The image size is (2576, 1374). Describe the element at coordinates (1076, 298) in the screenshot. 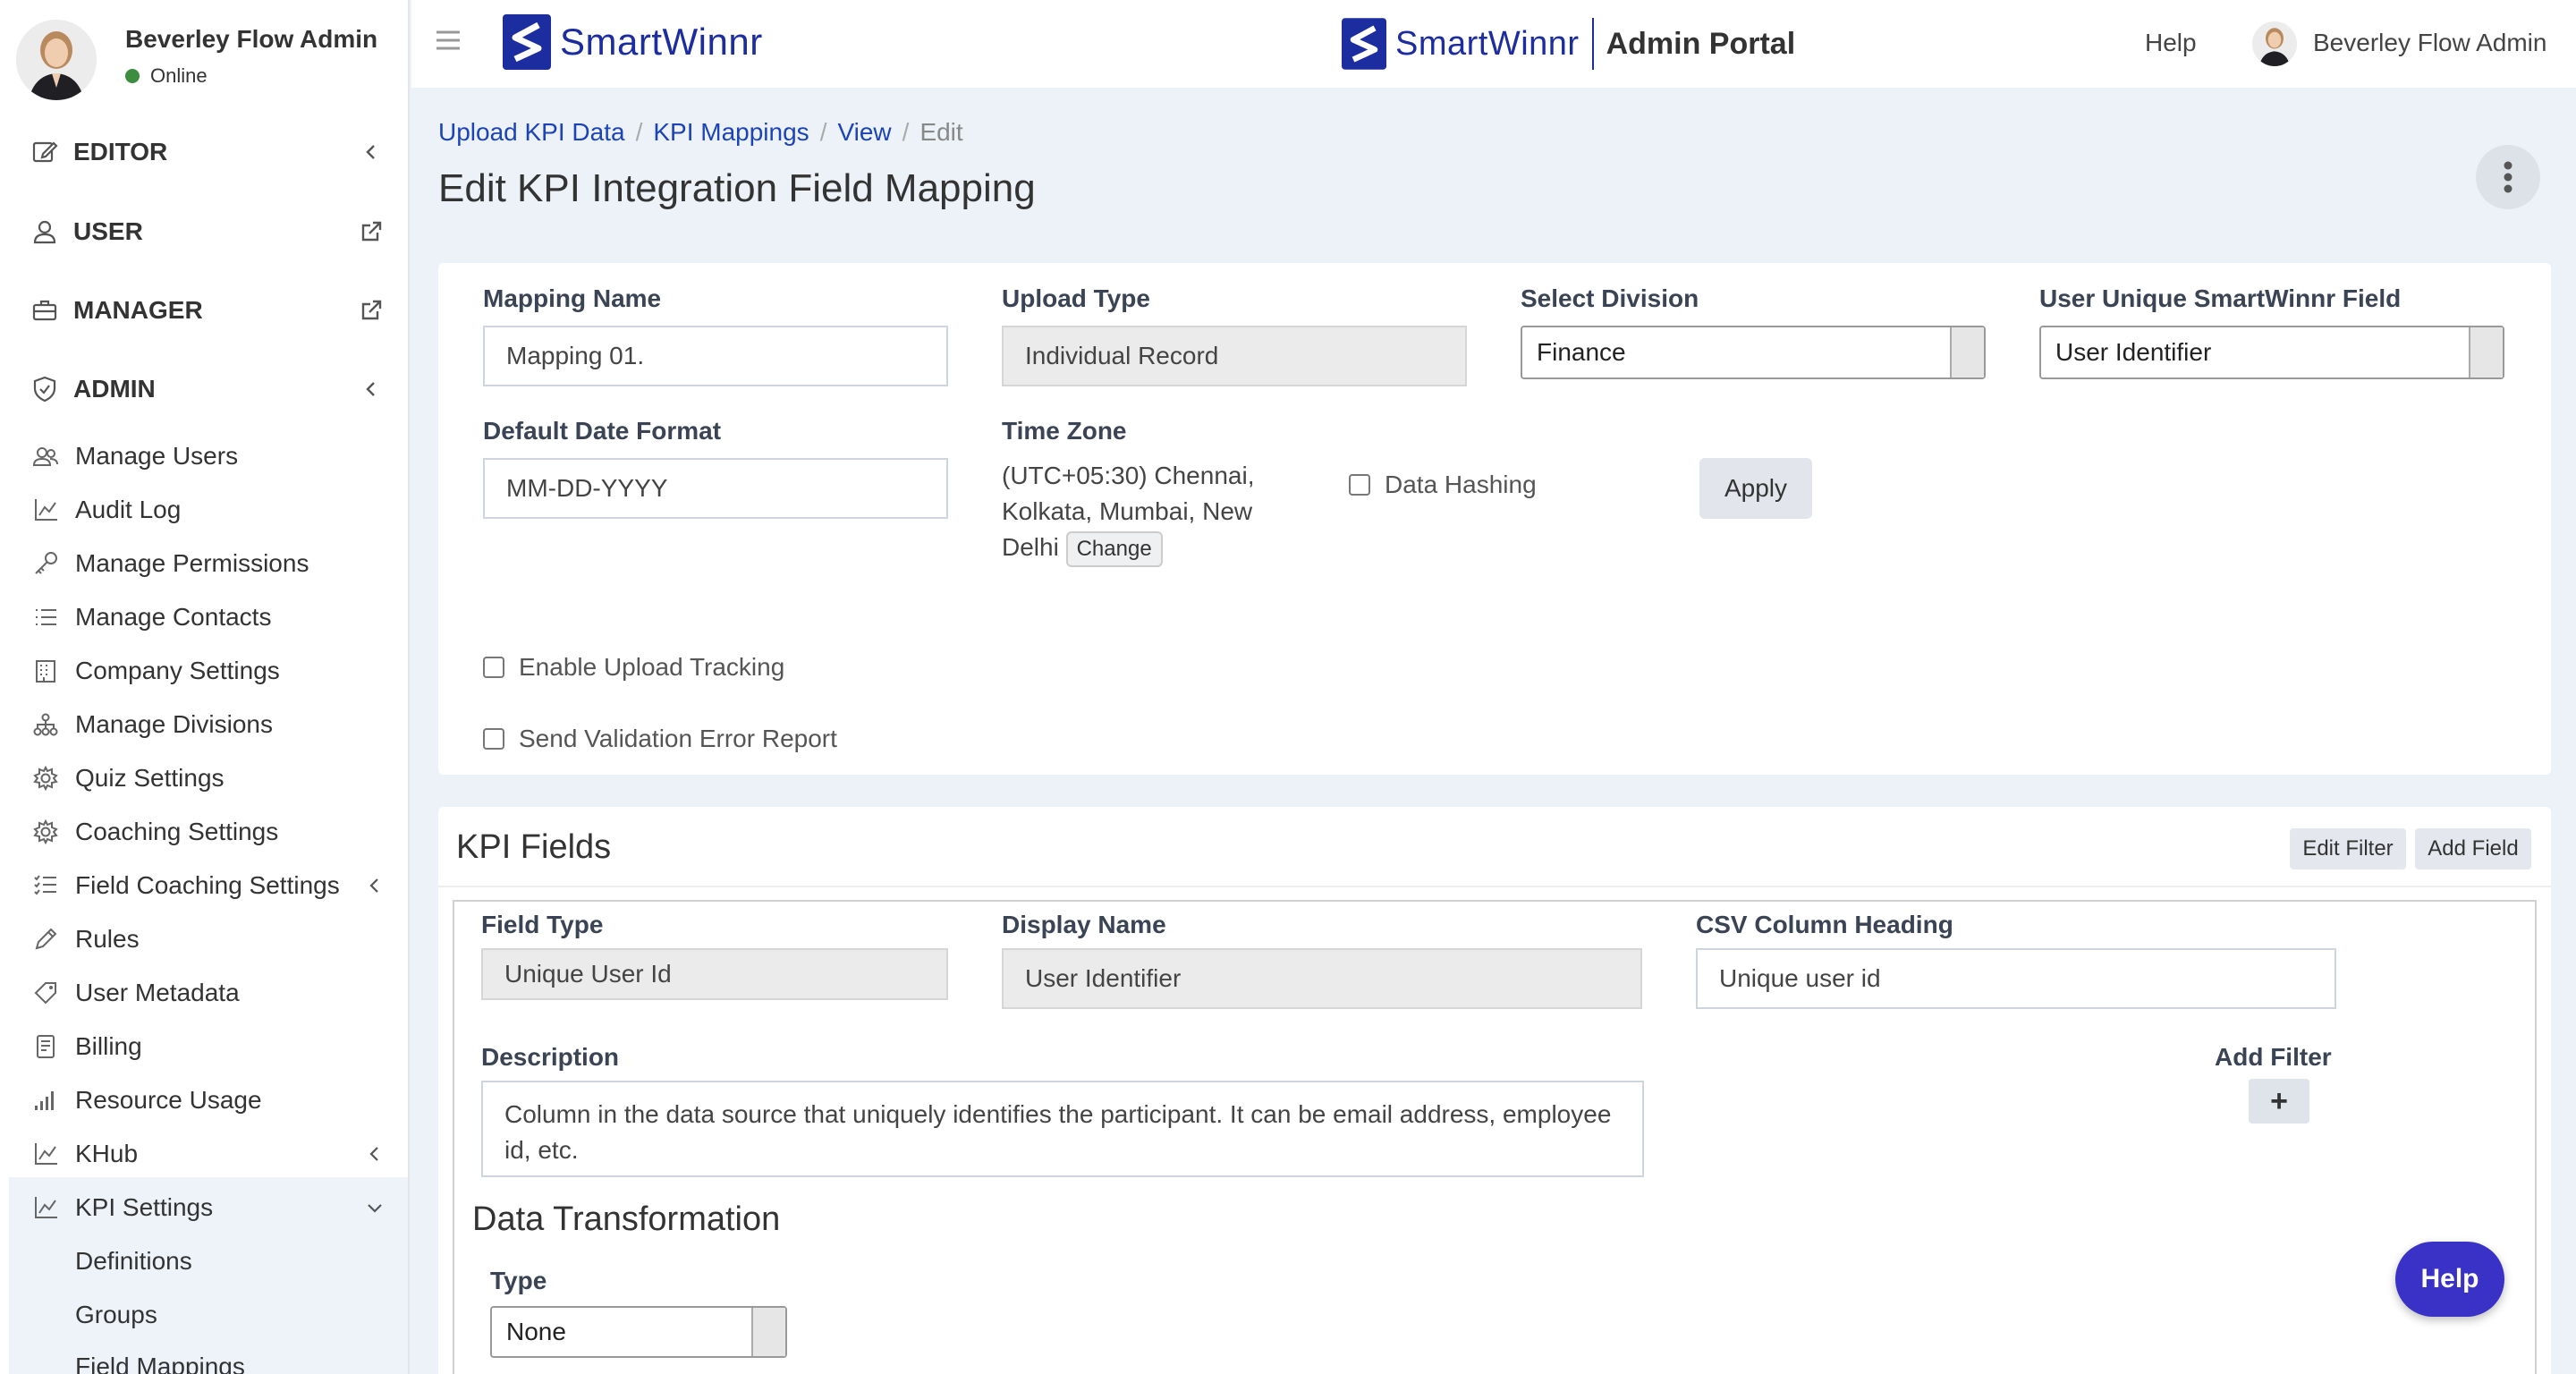

I see `upload-type-label: Upload Type` at that location.